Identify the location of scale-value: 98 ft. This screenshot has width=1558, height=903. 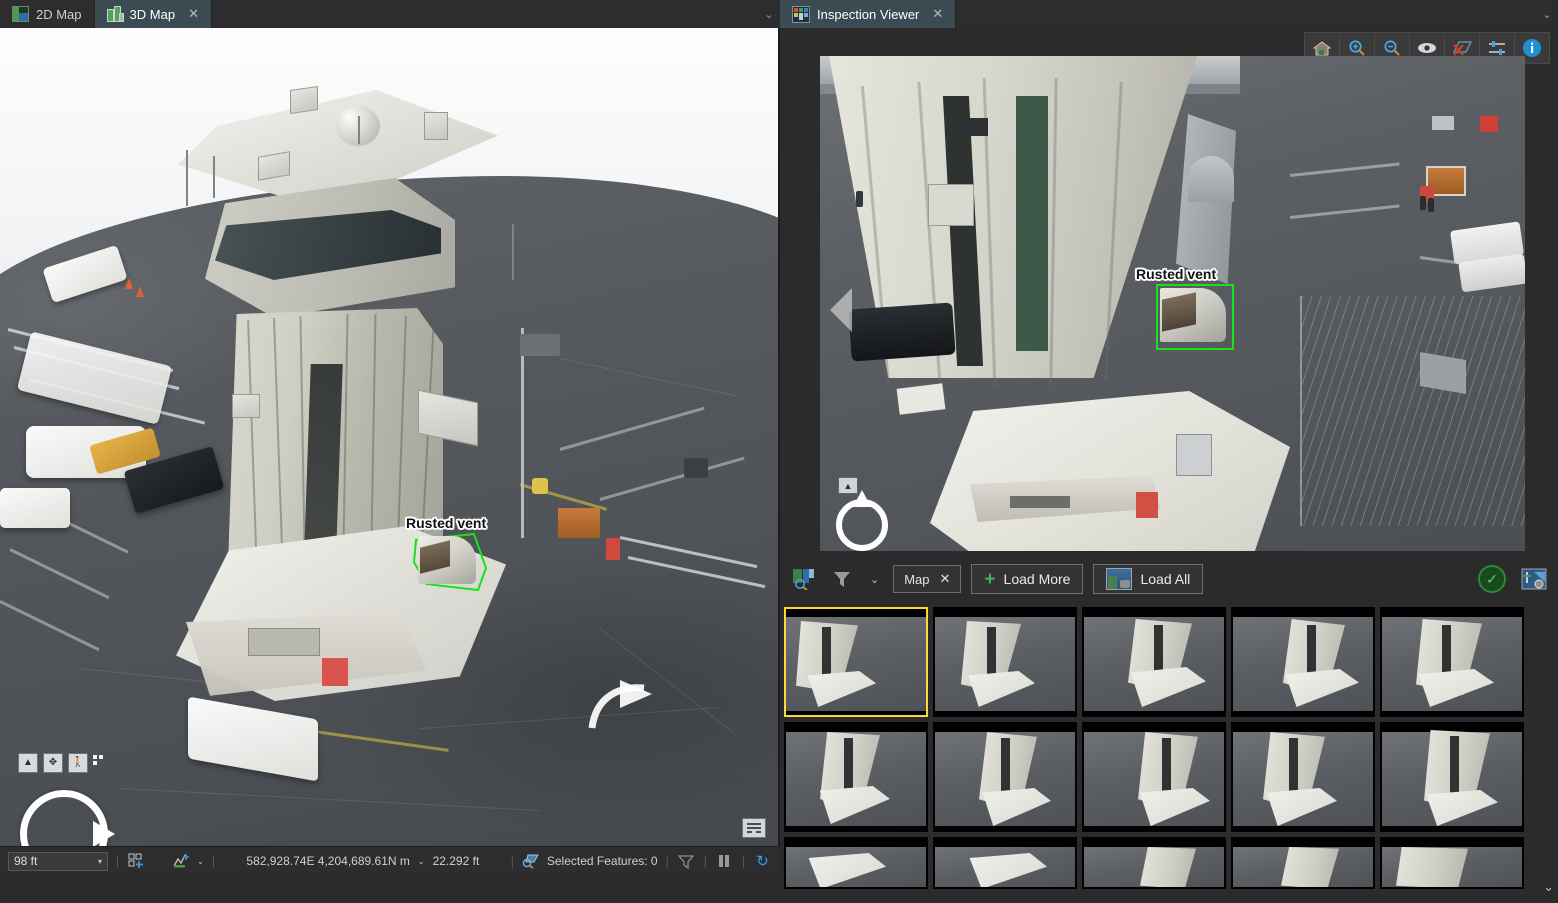
(26, 861).